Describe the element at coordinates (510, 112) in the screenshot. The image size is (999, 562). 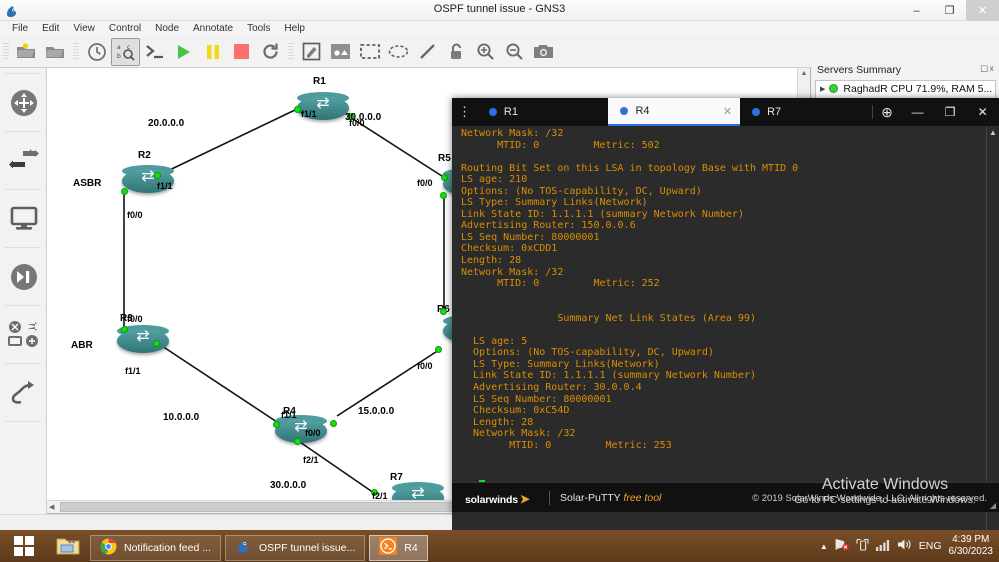
I see `tab-label: R1` at that location.